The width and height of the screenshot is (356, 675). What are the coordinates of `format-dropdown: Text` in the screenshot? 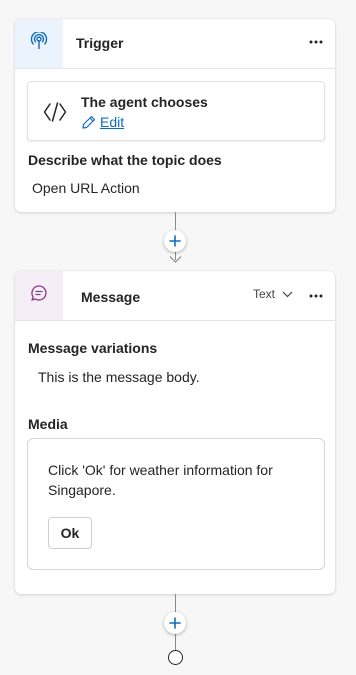 It's located at (273, 294).